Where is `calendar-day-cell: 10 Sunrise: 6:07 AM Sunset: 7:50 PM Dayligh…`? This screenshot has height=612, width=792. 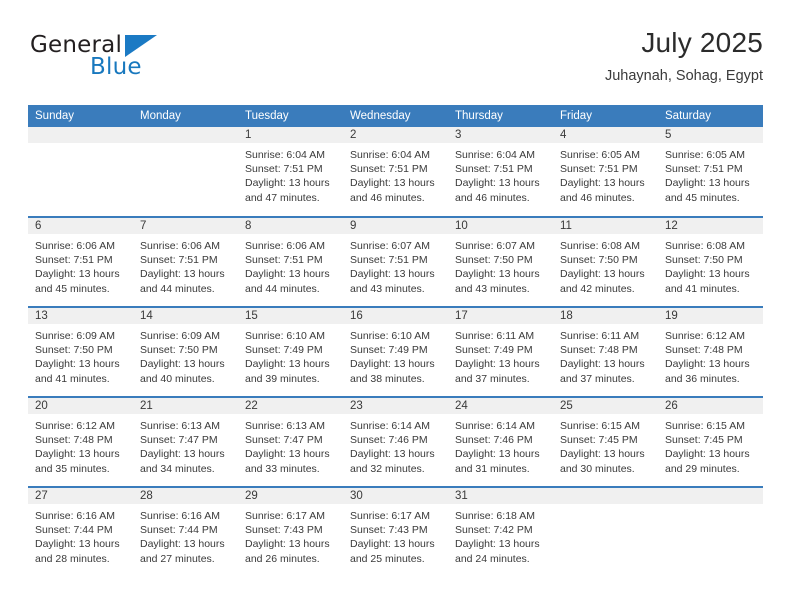 calendar-day-cell: 10 Sunrise: 6:07 AM Sunset: 7:50 PM Dayligh… is located at coordinates (500, 261).